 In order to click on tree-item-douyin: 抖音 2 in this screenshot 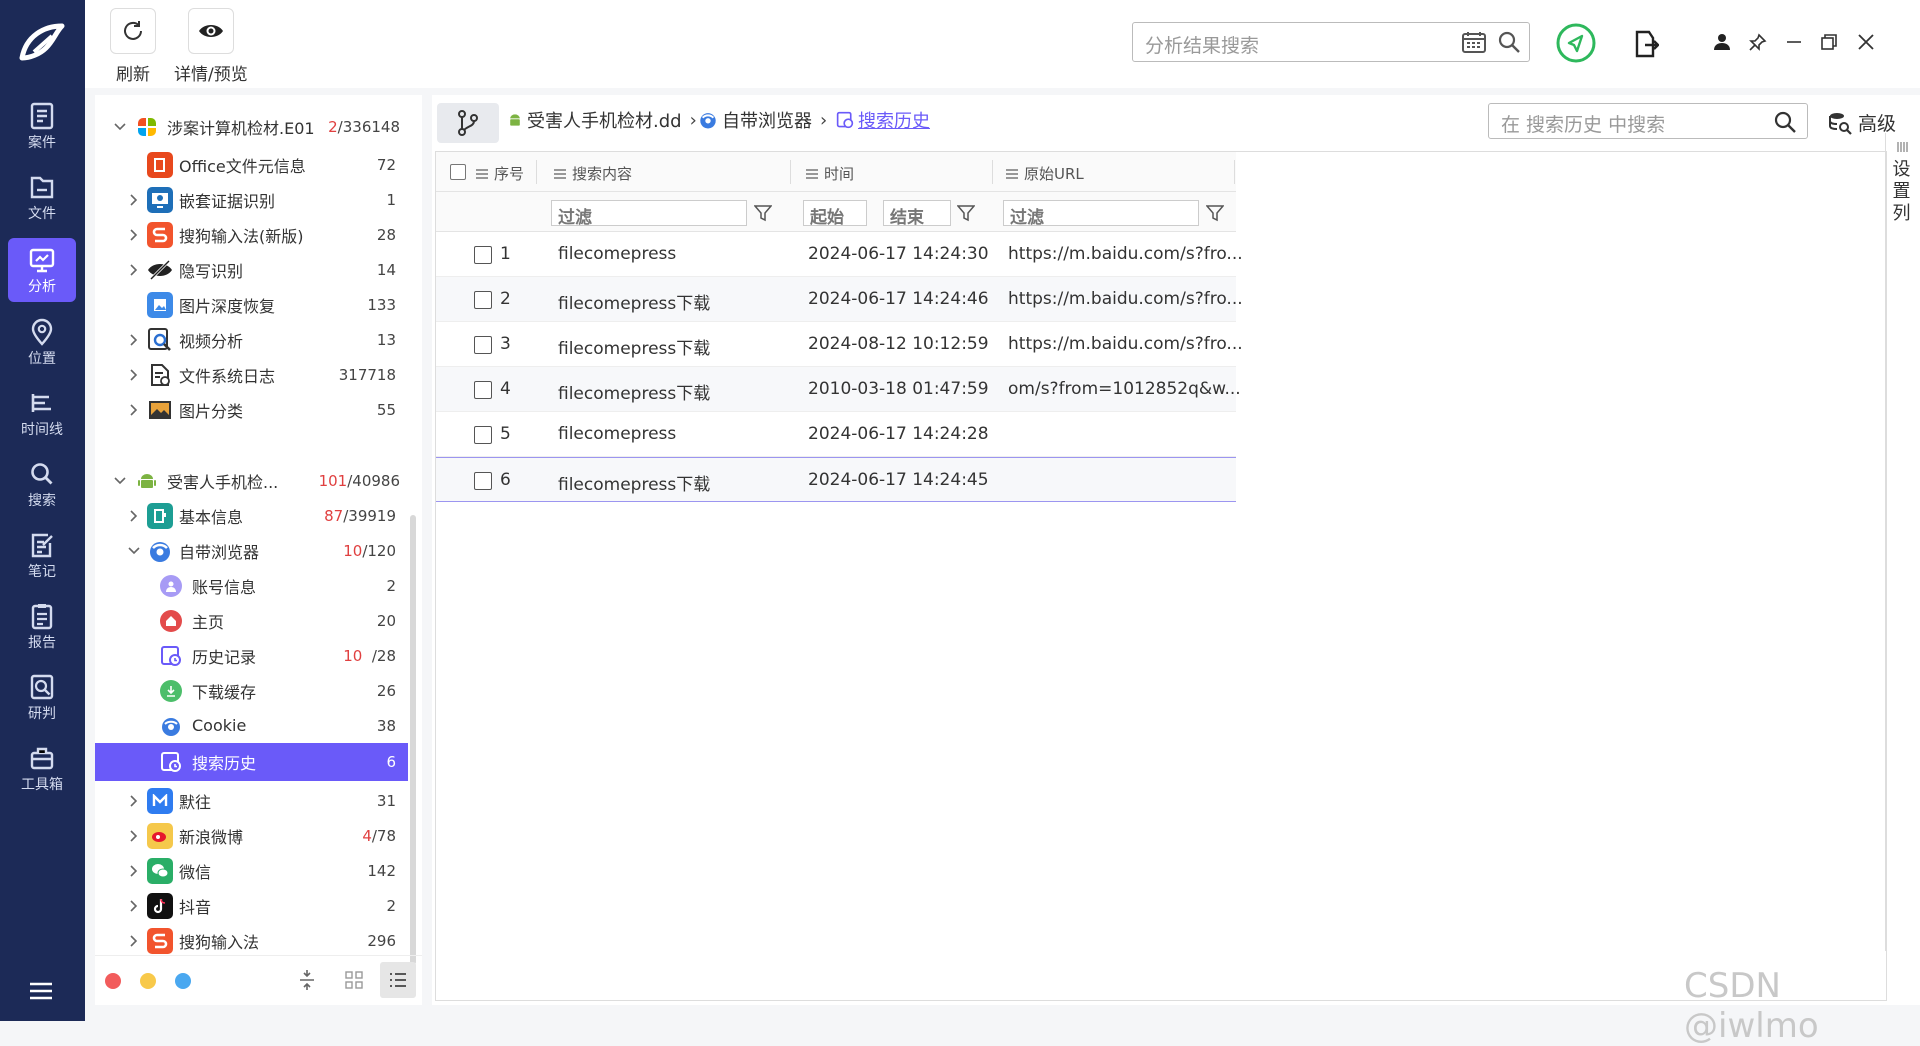, I will do `click(251, 905)`.